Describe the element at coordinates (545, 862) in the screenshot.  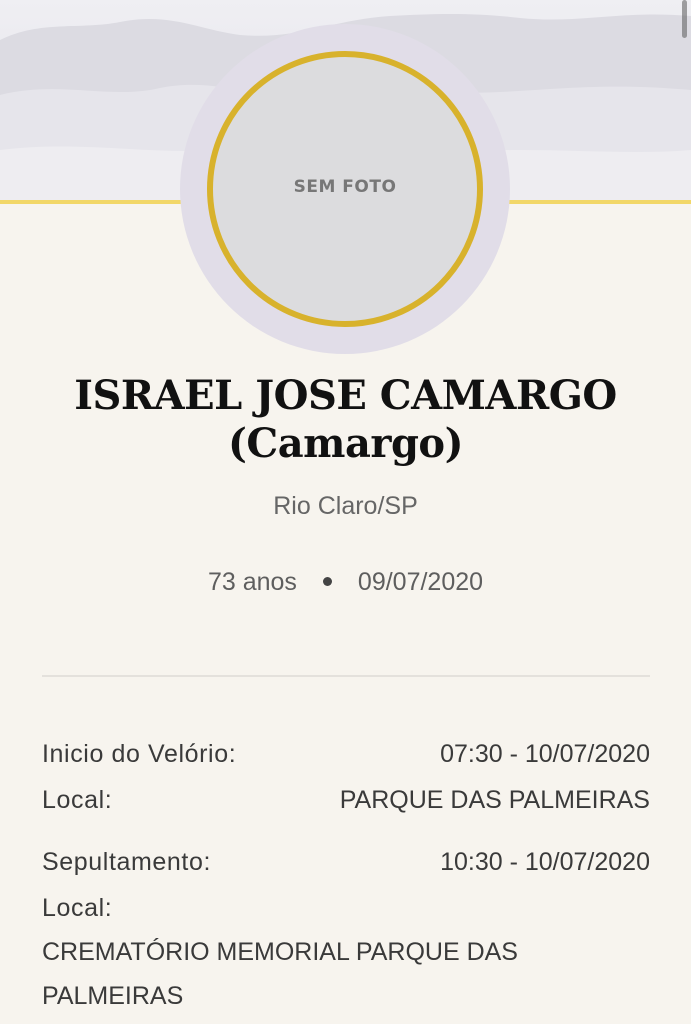
I see `sepultamento-value: 10:30 - 10/07/2020` at that location.